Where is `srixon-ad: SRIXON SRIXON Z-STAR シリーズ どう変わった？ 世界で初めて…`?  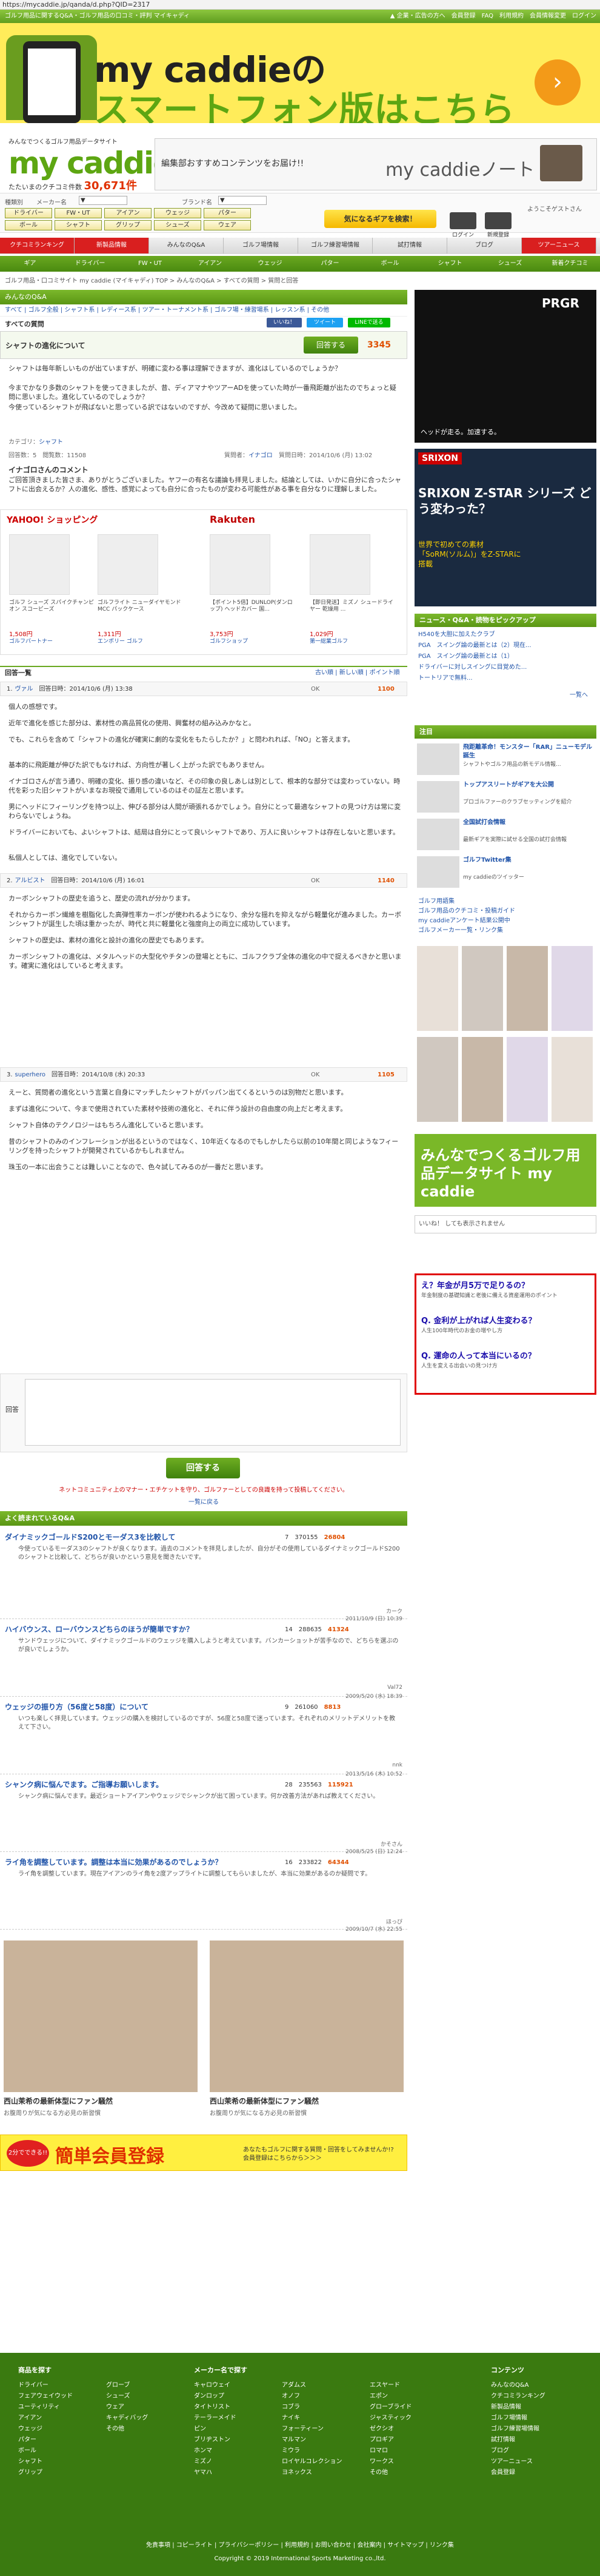
srixon-ad: SRIXON SRIXON Z-STAR シリーズ どう変わった？ 世界で初めて… is located at coordinates (505, 527).